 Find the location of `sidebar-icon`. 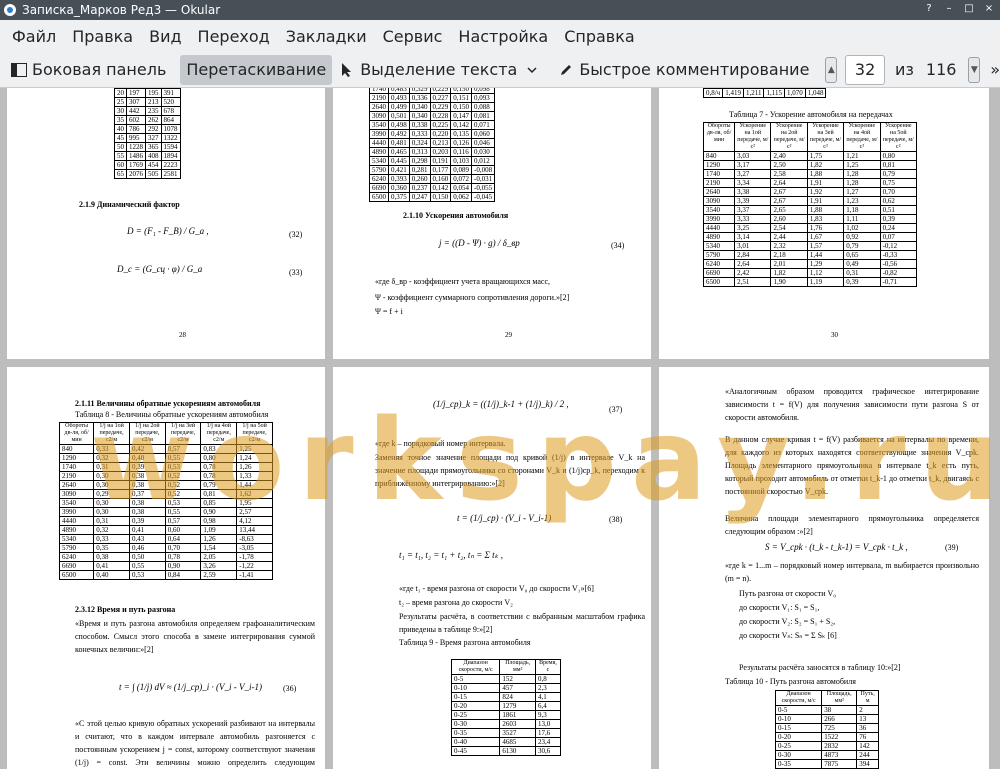

sidebar-icon is located at coordinates (19, 70).